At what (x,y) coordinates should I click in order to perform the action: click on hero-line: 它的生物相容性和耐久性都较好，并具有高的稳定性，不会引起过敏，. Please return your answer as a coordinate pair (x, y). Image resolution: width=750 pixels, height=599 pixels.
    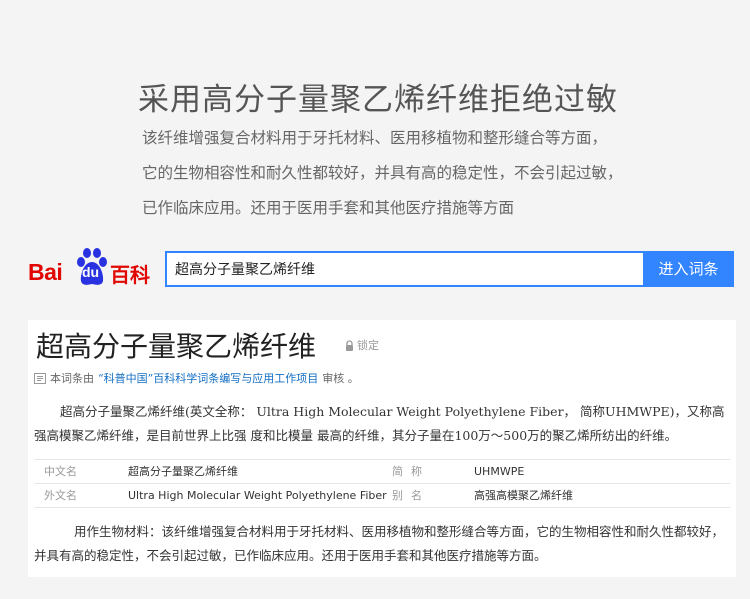
    Looking at the image, I should click on (382, 173).